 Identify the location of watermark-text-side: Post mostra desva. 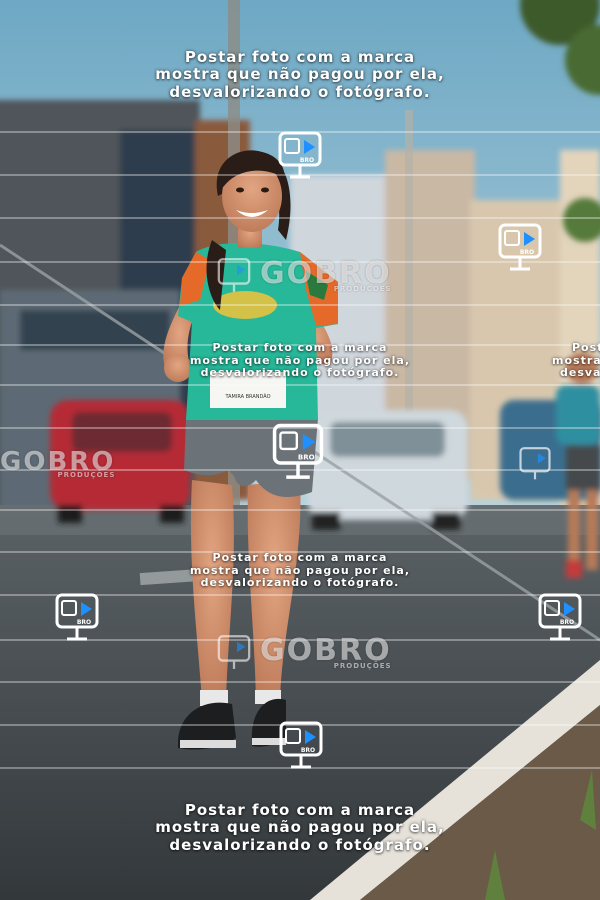
(576, 360).